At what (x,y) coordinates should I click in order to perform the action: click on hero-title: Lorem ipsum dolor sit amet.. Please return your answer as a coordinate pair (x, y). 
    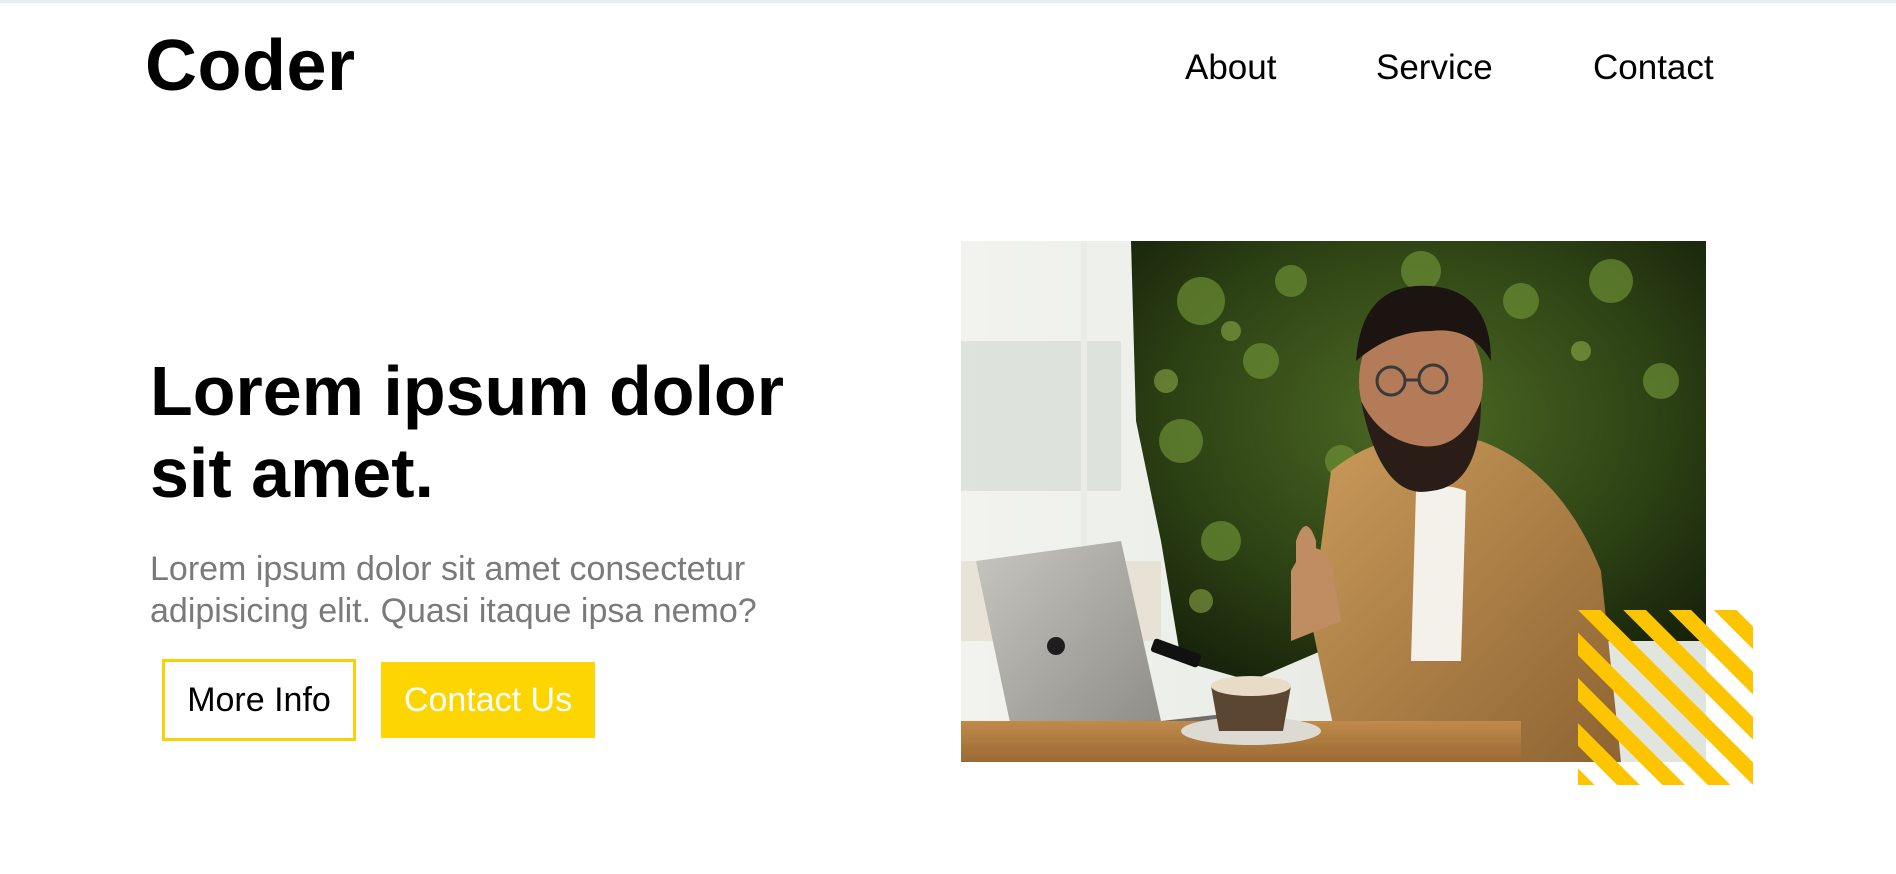
    Looking at the image, I should click on (510, 432).